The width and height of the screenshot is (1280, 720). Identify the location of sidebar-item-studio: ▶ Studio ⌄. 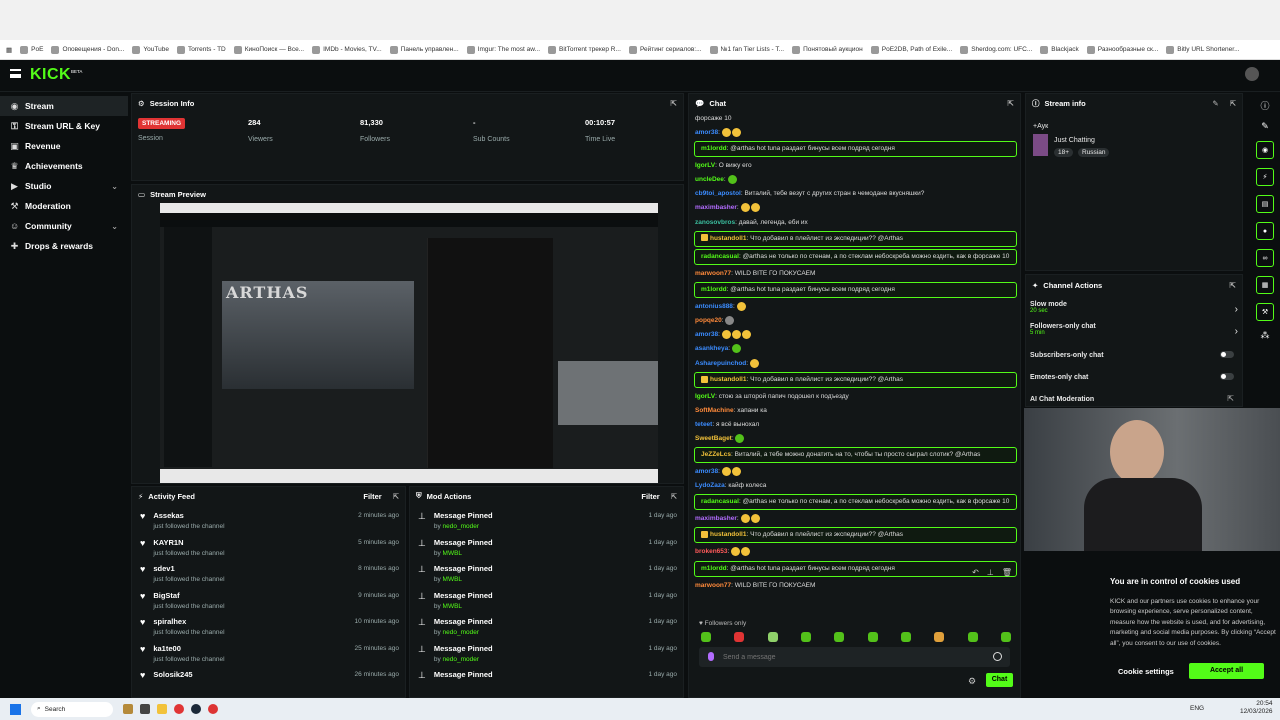
(64, 186).